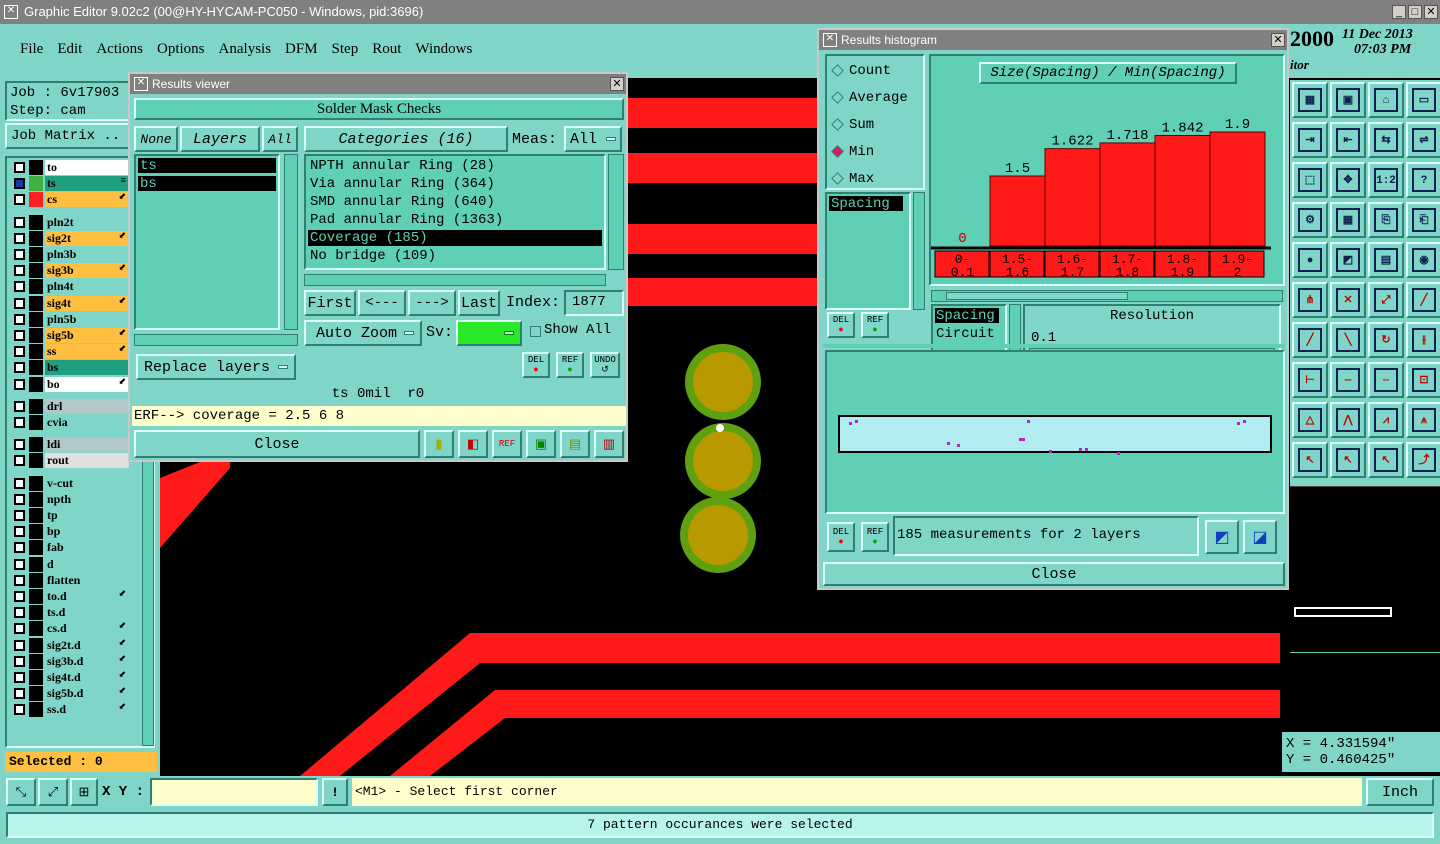 The width and height of the screenshot is (1440, 844). I want to click on maximize-button: □, so click(1415, 12).